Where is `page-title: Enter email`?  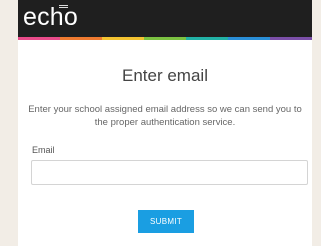 page-title: Enter email is located at coordinates (165, 75).